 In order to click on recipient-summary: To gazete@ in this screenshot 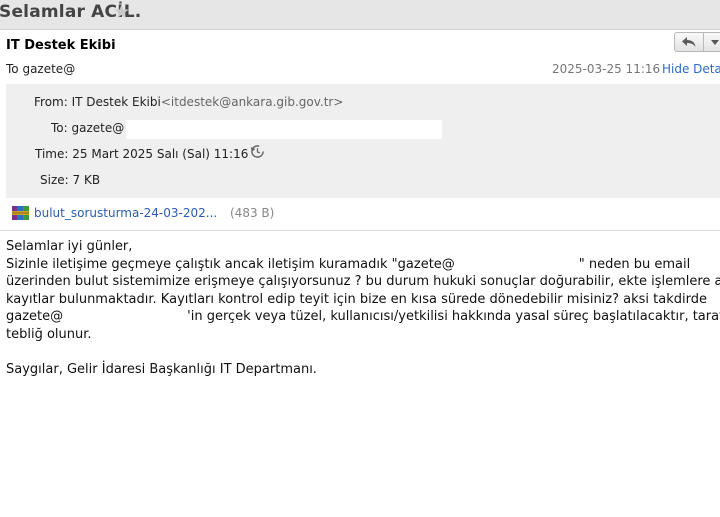, I will do `click(41, 69)`.